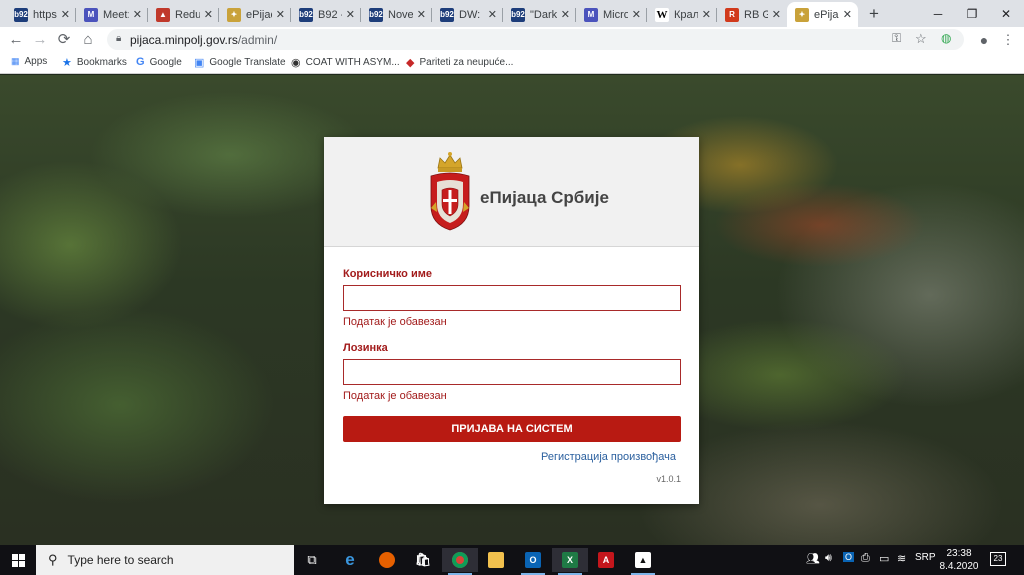 Image resolution: width=1024 pixels, height=575 pixels. I want to click on password-input, so click(512, 372).